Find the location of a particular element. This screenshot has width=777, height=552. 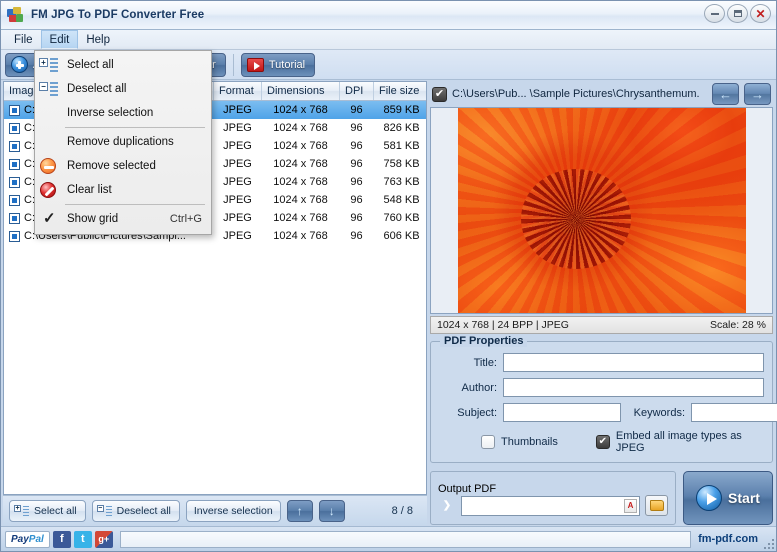

start-button: Start is located at coordinates (728, 498).